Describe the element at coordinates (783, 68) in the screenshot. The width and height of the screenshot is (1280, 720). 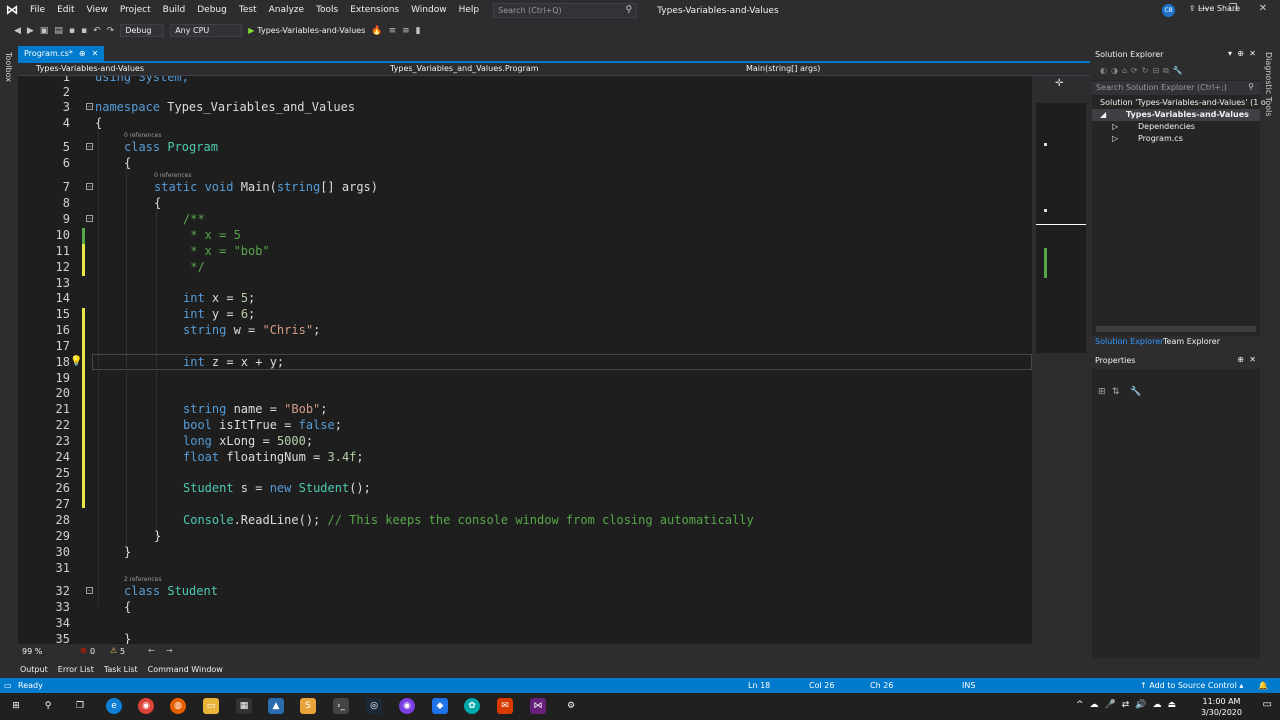
I see `nav-member-dropdown: Main(string[] args)` at that location.